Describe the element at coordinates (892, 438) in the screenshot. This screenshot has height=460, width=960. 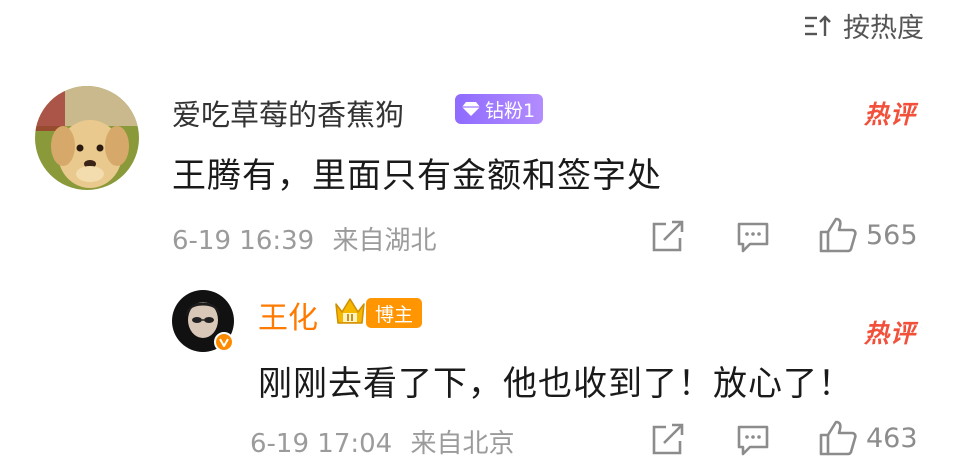
I see `like-count: 463` at that location.